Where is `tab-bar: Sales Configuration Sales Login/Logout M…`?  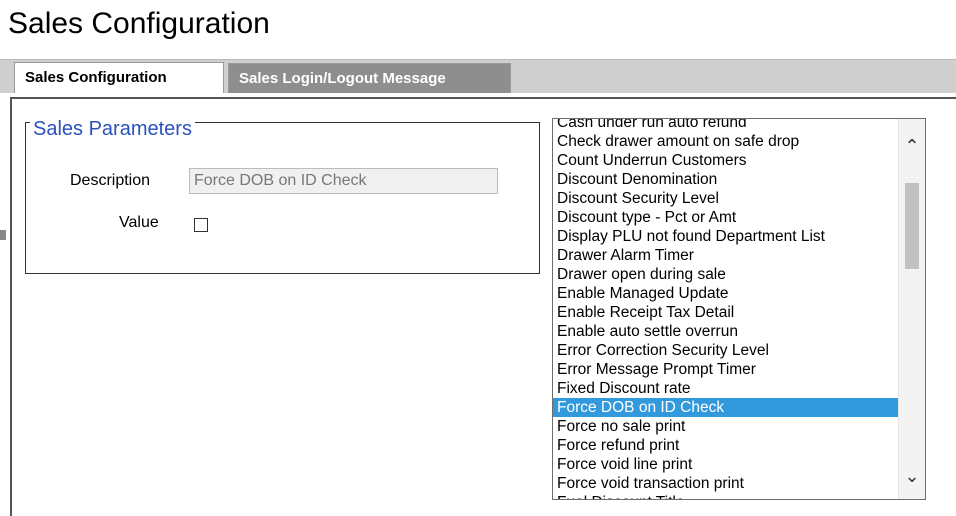
tab-bar: Sales Configuration Sales Login/Logout M… is located at coordinates (478, 76).